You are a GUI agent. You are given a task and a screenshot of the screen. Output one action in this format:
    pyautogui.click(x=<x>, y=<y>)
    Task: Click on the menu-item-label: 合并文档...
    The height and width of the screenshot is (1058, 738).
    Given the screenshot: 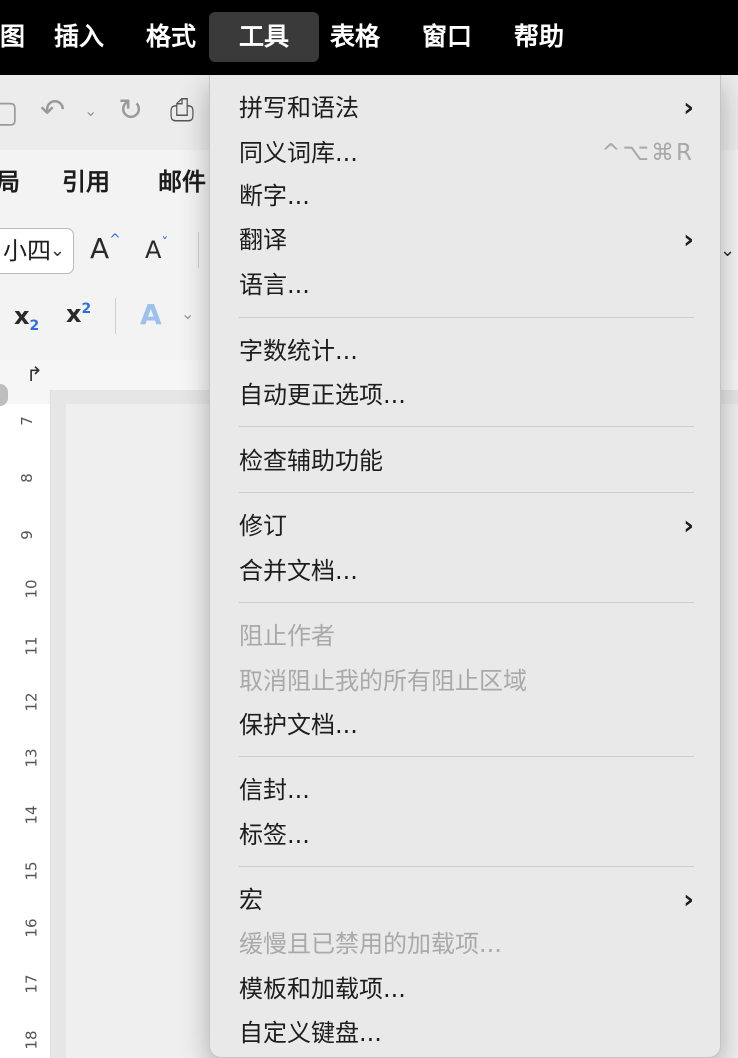 What is the action you would take?
    pyautogui.click(x=298, y=571)
    